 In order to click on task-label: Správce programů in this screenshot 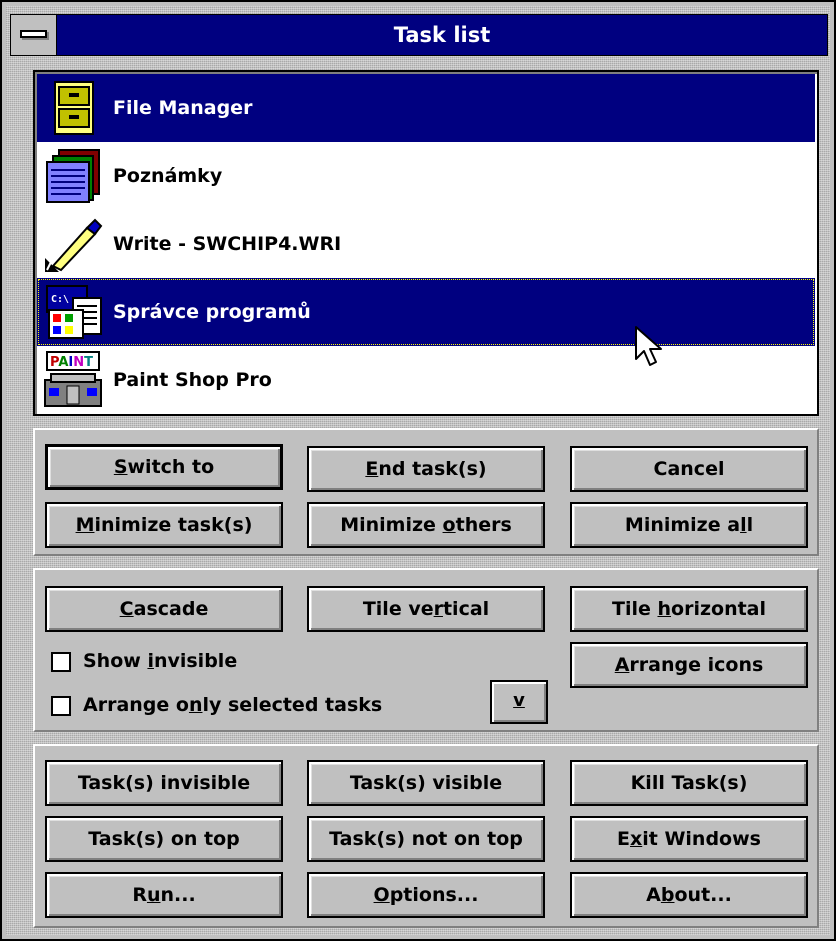, I will do `click(212, 312)`.